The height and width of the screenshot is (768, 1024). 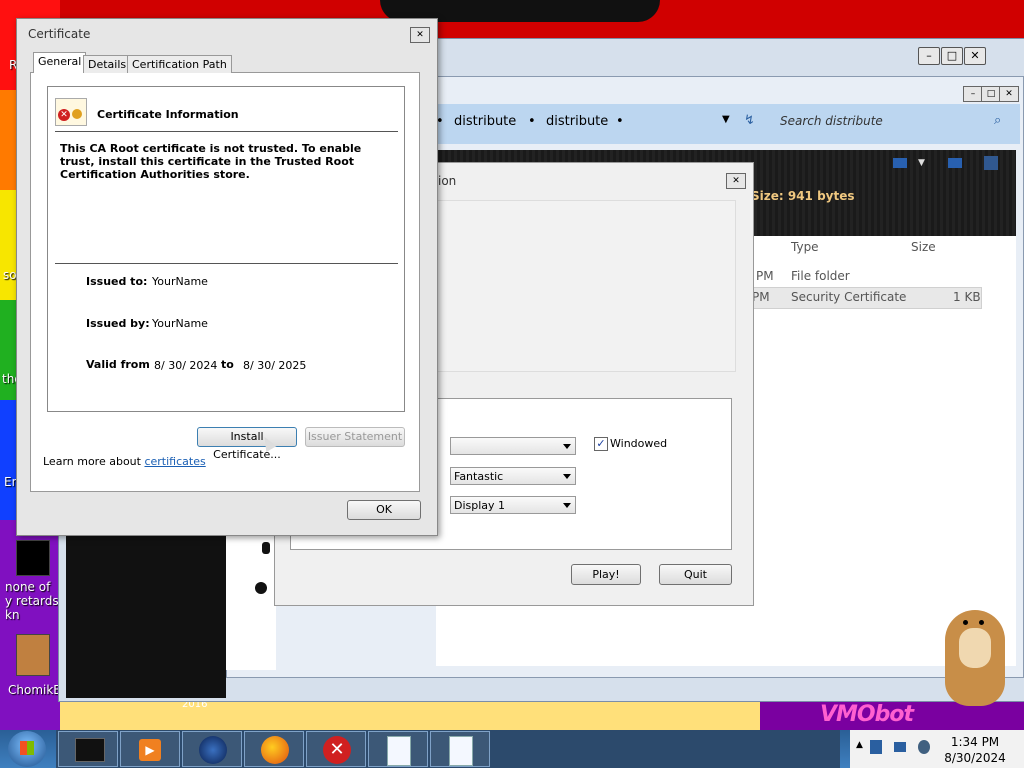 I want to click on column-header-type: Type, so click(x=805, y=247).